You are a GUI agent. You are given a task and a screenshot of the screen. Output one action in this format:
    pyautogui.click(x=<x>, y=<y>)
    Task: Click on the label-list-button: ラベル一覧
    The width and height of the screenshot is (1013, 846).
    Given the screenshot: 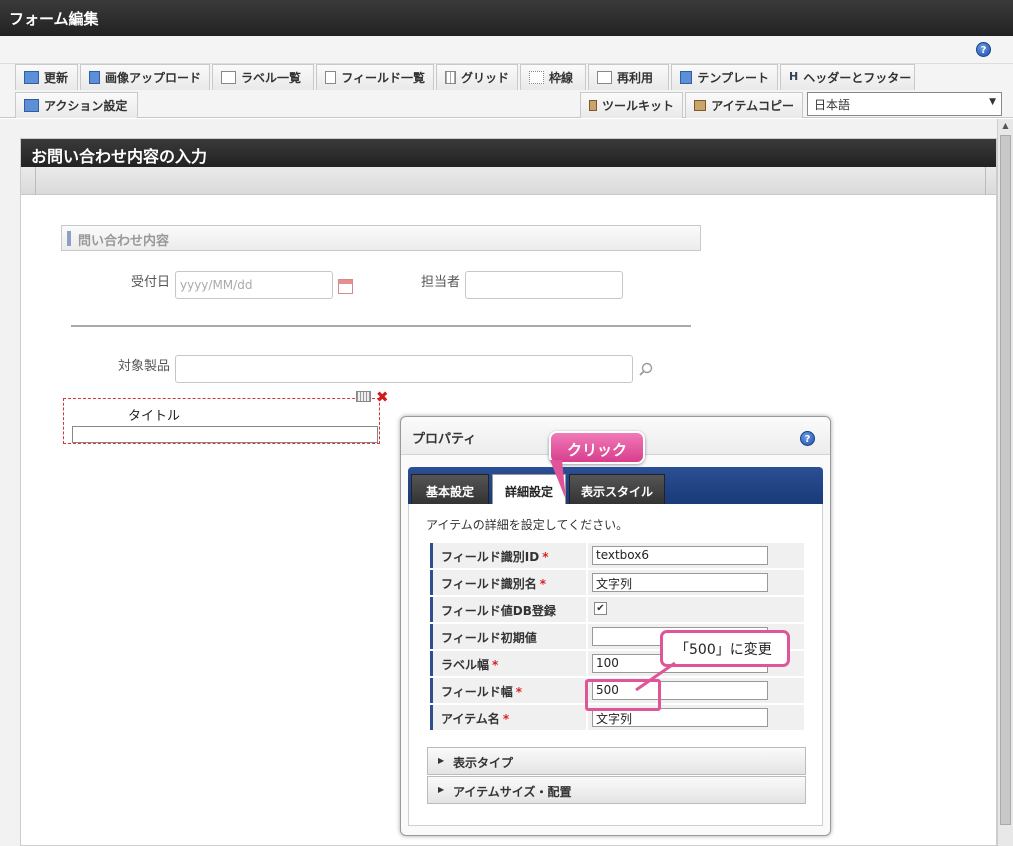 What is the action you would take?
    pyautogui.click(x=263, y=77)
    